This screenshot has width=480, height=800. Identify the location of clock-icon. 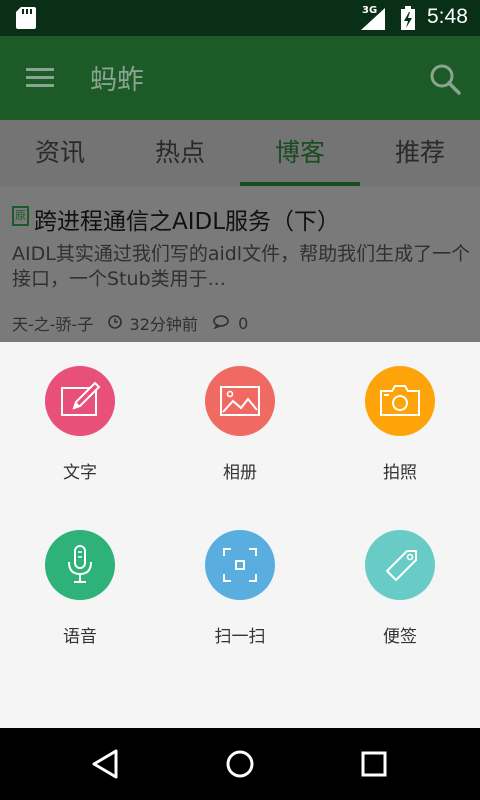
(115, 323).